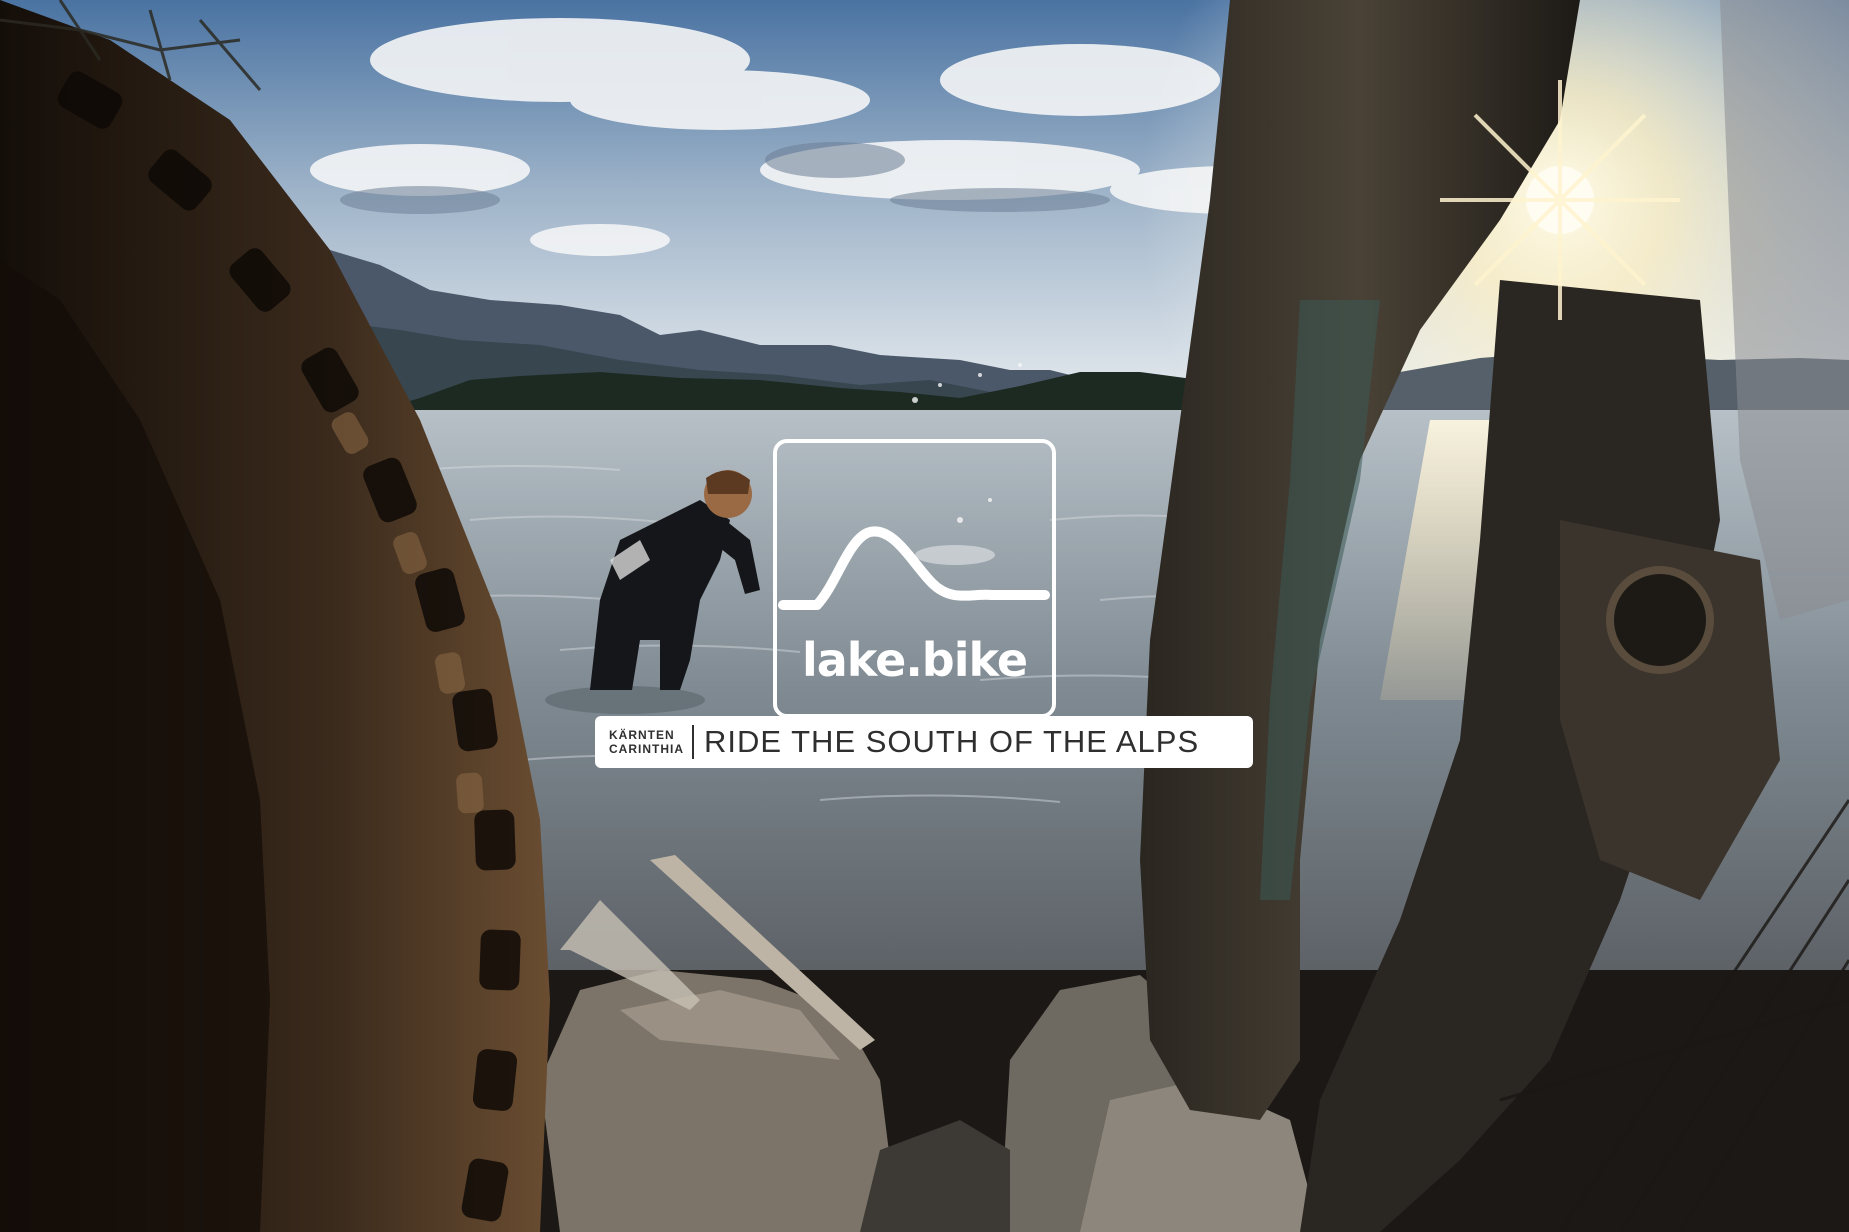  Describe the element at coordinates (952, 741) in the screenshot. I see `tagline-slogan: RIDE THE SOUTH OF THE ALPS` at that location.